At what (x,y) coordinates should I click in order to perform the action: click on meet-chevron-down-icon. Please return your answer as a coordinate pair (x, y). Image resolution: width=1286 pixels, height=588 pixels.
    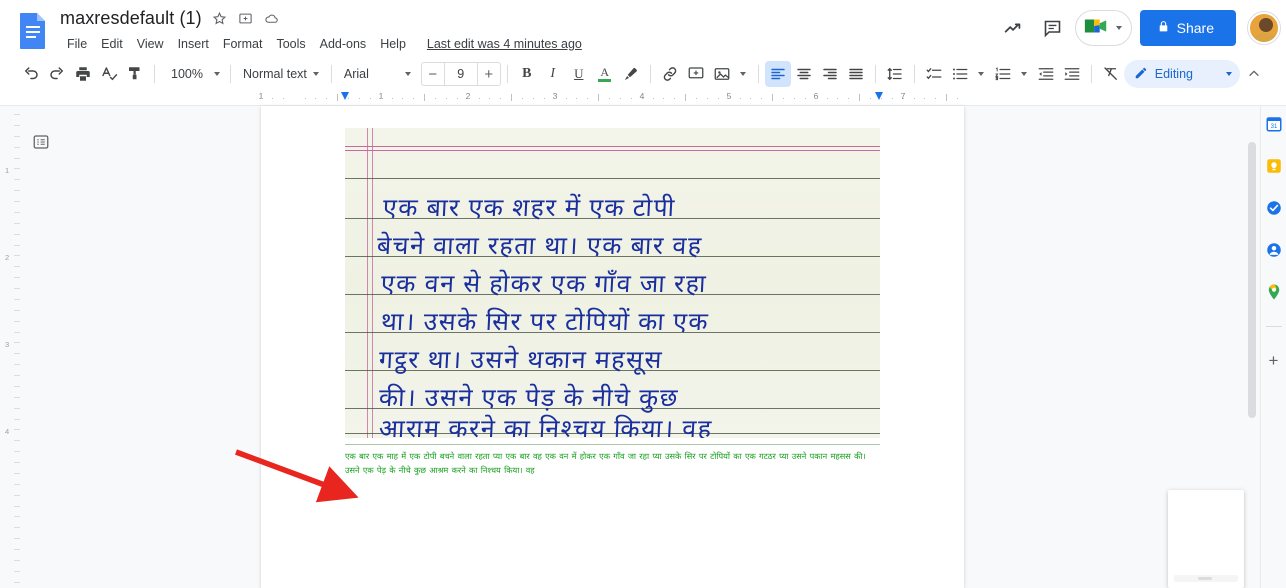
    Looking at the image, I should click on (1118, 28).